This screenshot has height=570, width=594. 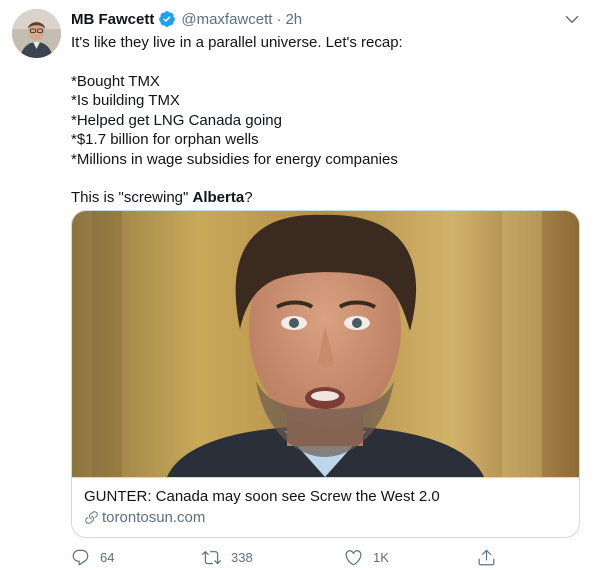 What do you see at coordinates (242, 557) in the screenshot?
I see `retweet-count: 338` at bounding box center [242, 557].